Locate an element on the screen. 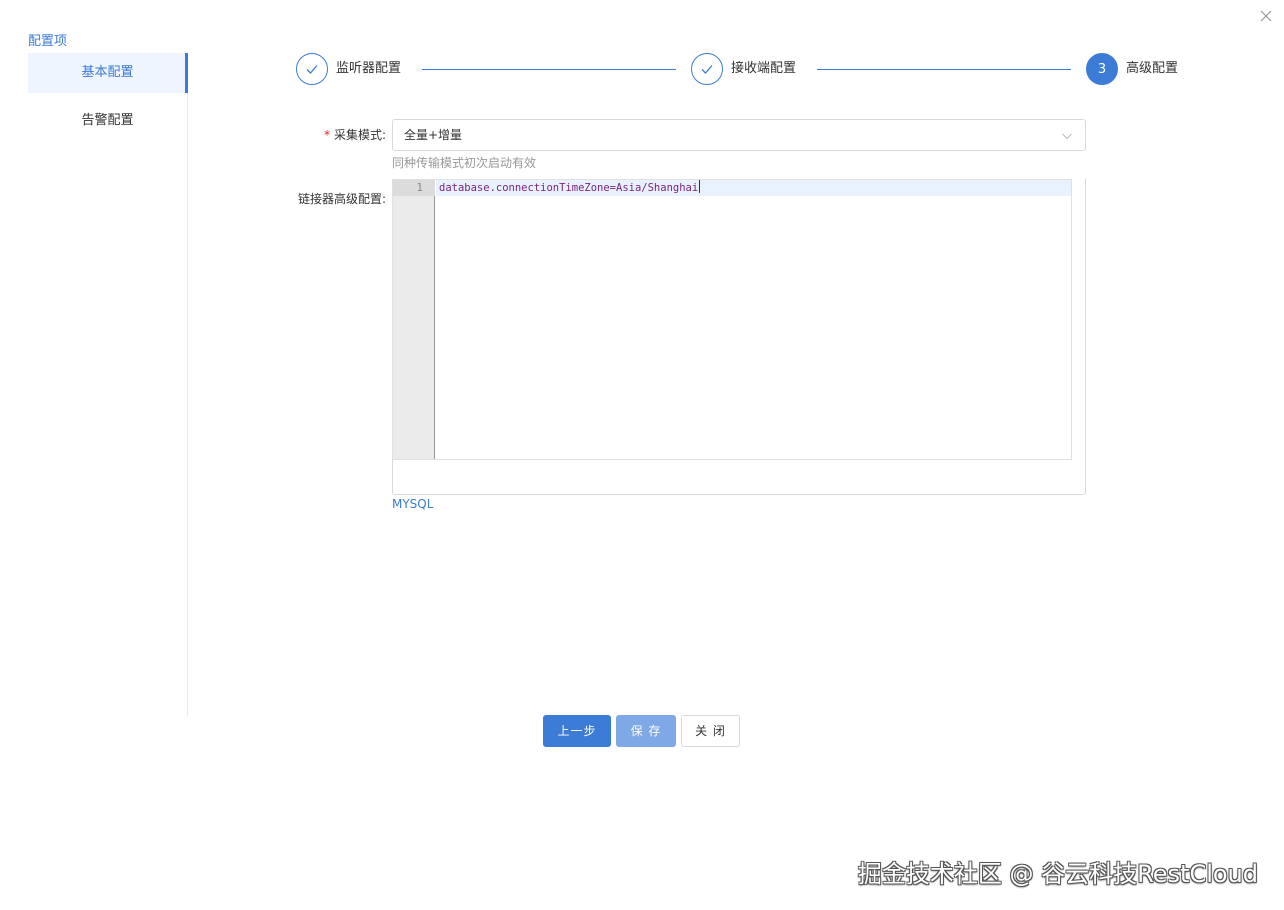 Image resolution: width=1284 pixels, height=910 pixels. sidebar-title: 配置项 is located at coordinates (48, 41).